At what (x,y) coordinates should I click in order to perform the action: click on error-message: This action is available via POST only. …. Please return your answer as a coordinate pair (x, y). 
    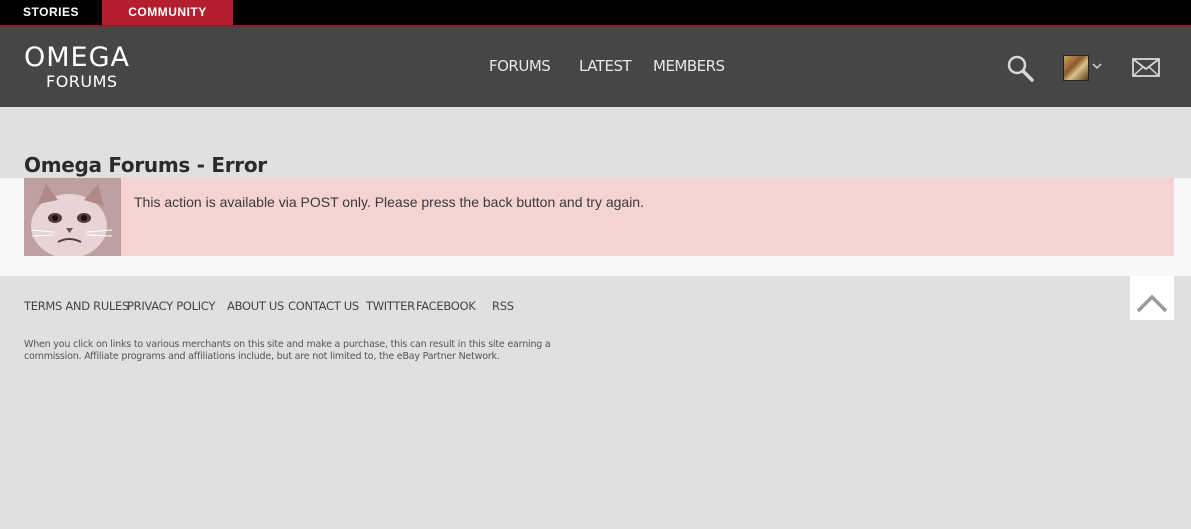
    Looking at the image, I should click on (389, 202).